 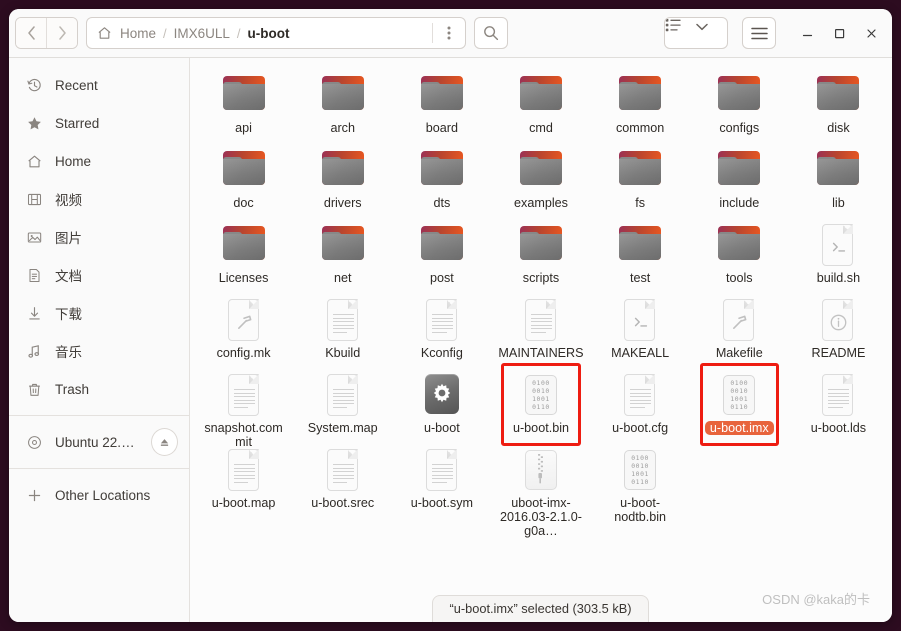 What do you see at coordinates (441, 403) in the screenshot?
I see `file-item: u-boot` at bounding box center [441, 403].